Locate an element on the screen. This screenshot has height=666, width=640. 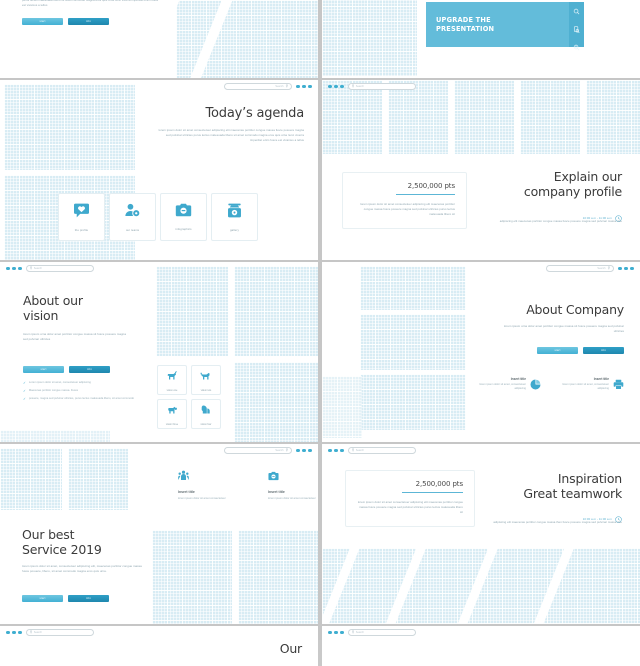
agenda-card-gallery: gallery is located at coordinates (234, 217).